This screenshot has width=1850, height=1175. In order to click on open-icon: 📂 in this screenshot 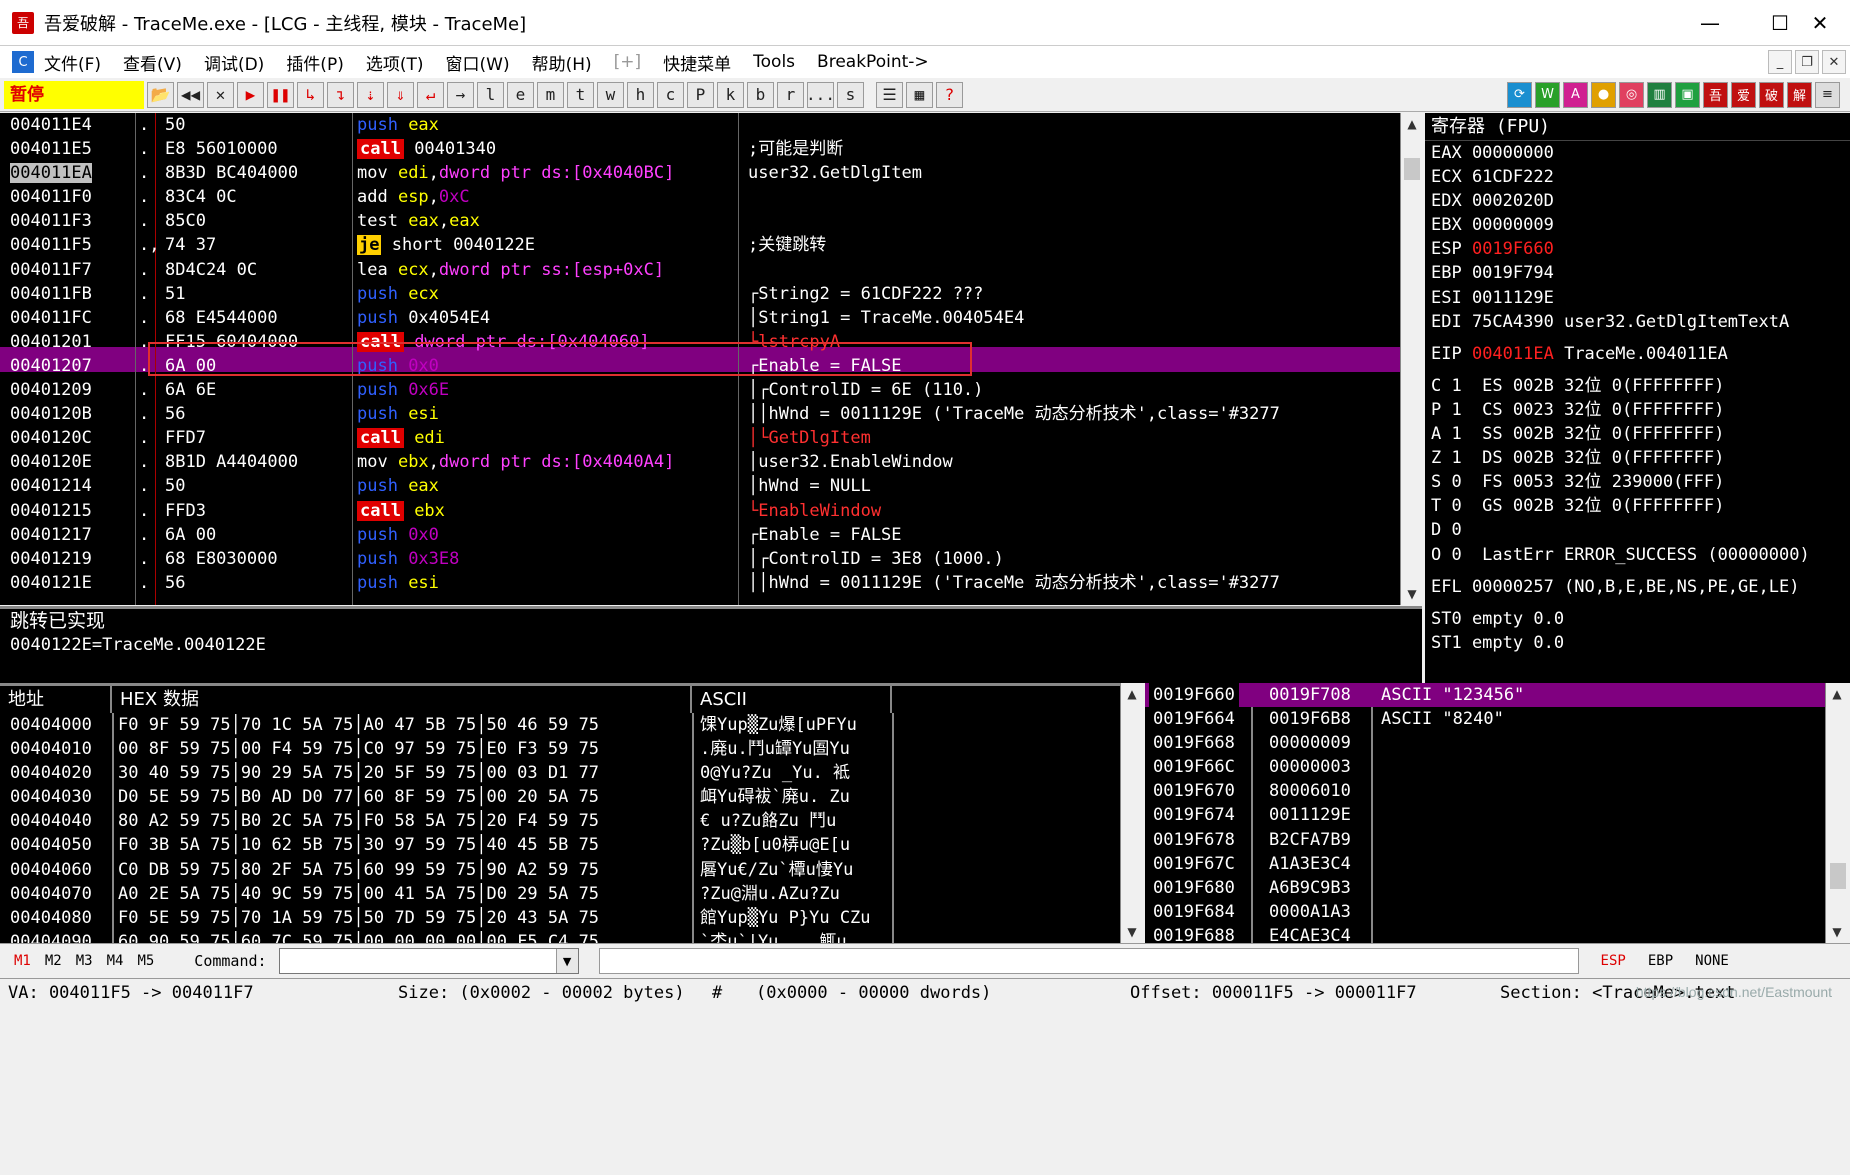, I will do `click(160, 94)`.